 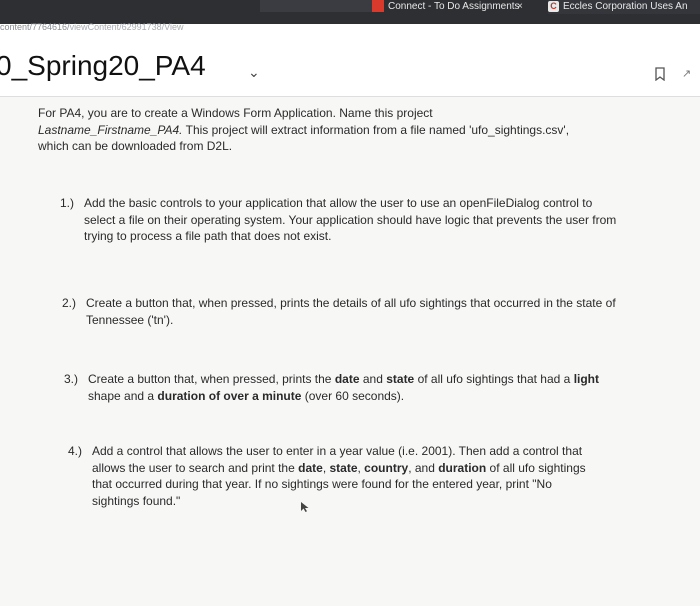 What do you see at coordinates (423, 467) in the screenshot?
I see `text: , and` at bounding box center [423, 467].